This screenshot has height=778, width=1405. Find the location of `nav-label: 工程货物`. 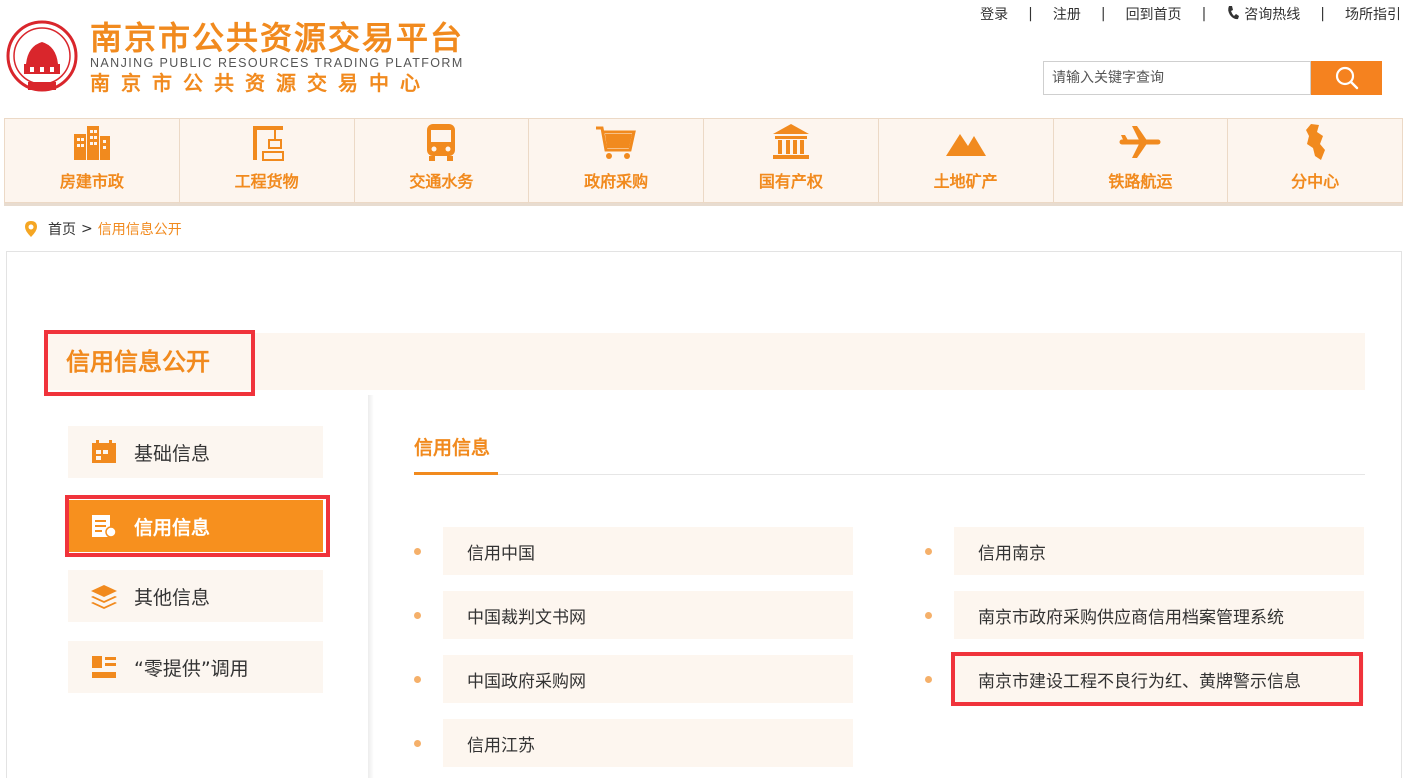

nav-label: 工程货物 is located at coordinates (266, 181).